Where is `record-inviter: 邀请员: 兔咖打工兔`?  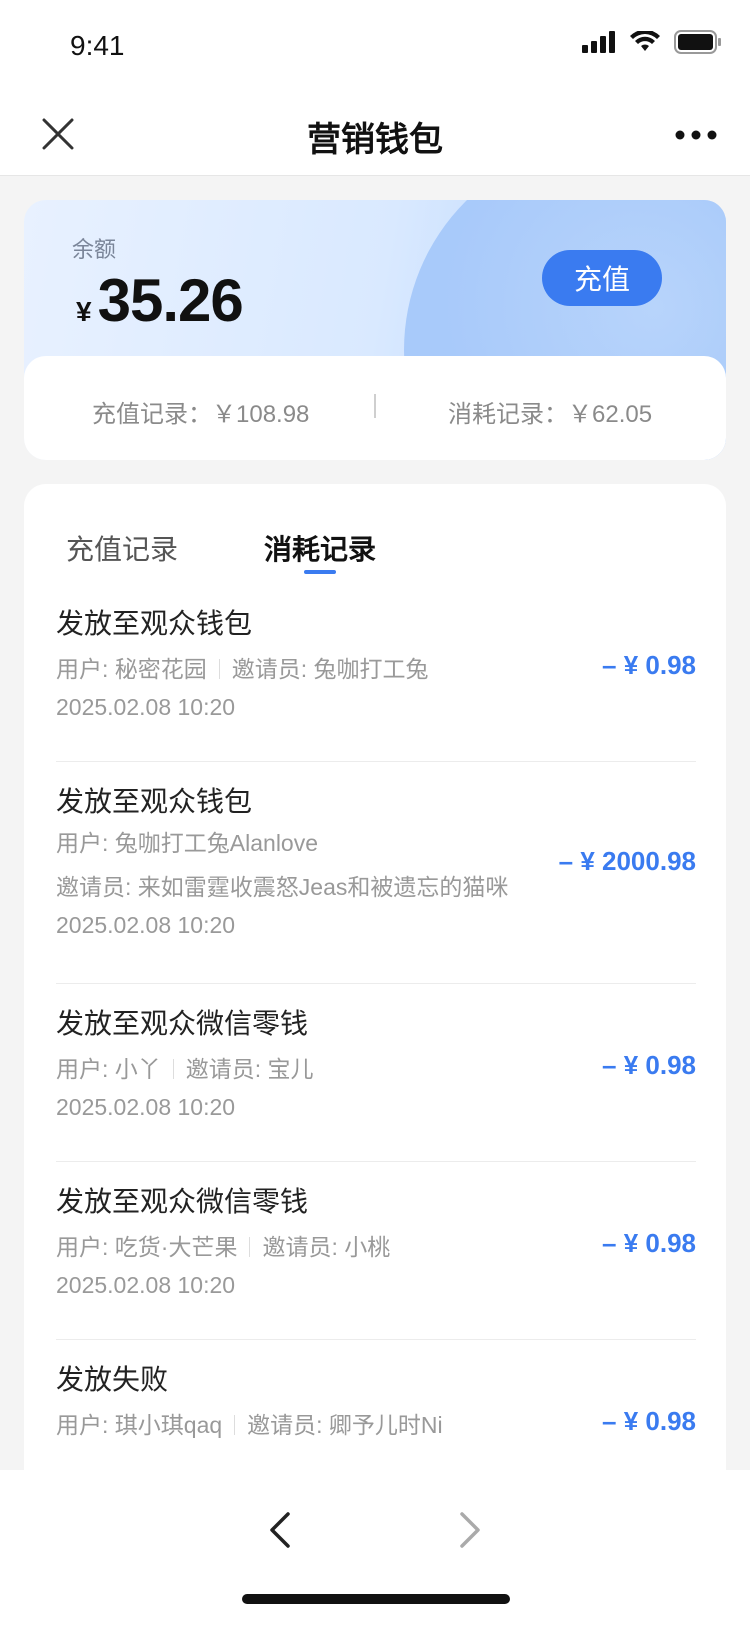
record-inviter: 邀请员: 兔咖打工兔 is located at coordinates (330, 669).